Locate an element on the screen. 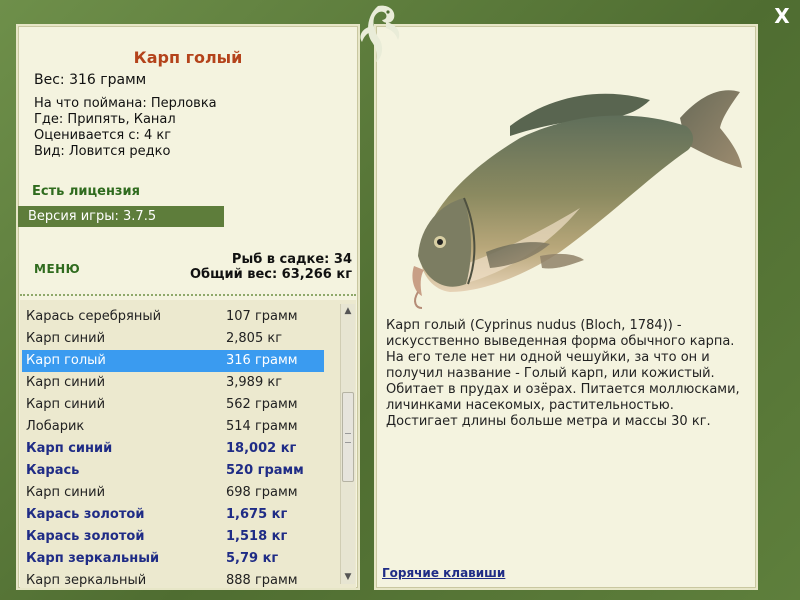  fish-weight-value: 520 грамм is located at coordinates (265, 470).